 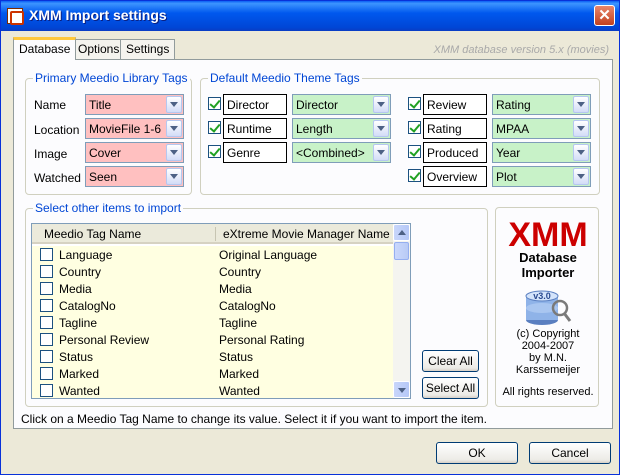 I want to click on list-scrollbar, so click(x=401, y=311).